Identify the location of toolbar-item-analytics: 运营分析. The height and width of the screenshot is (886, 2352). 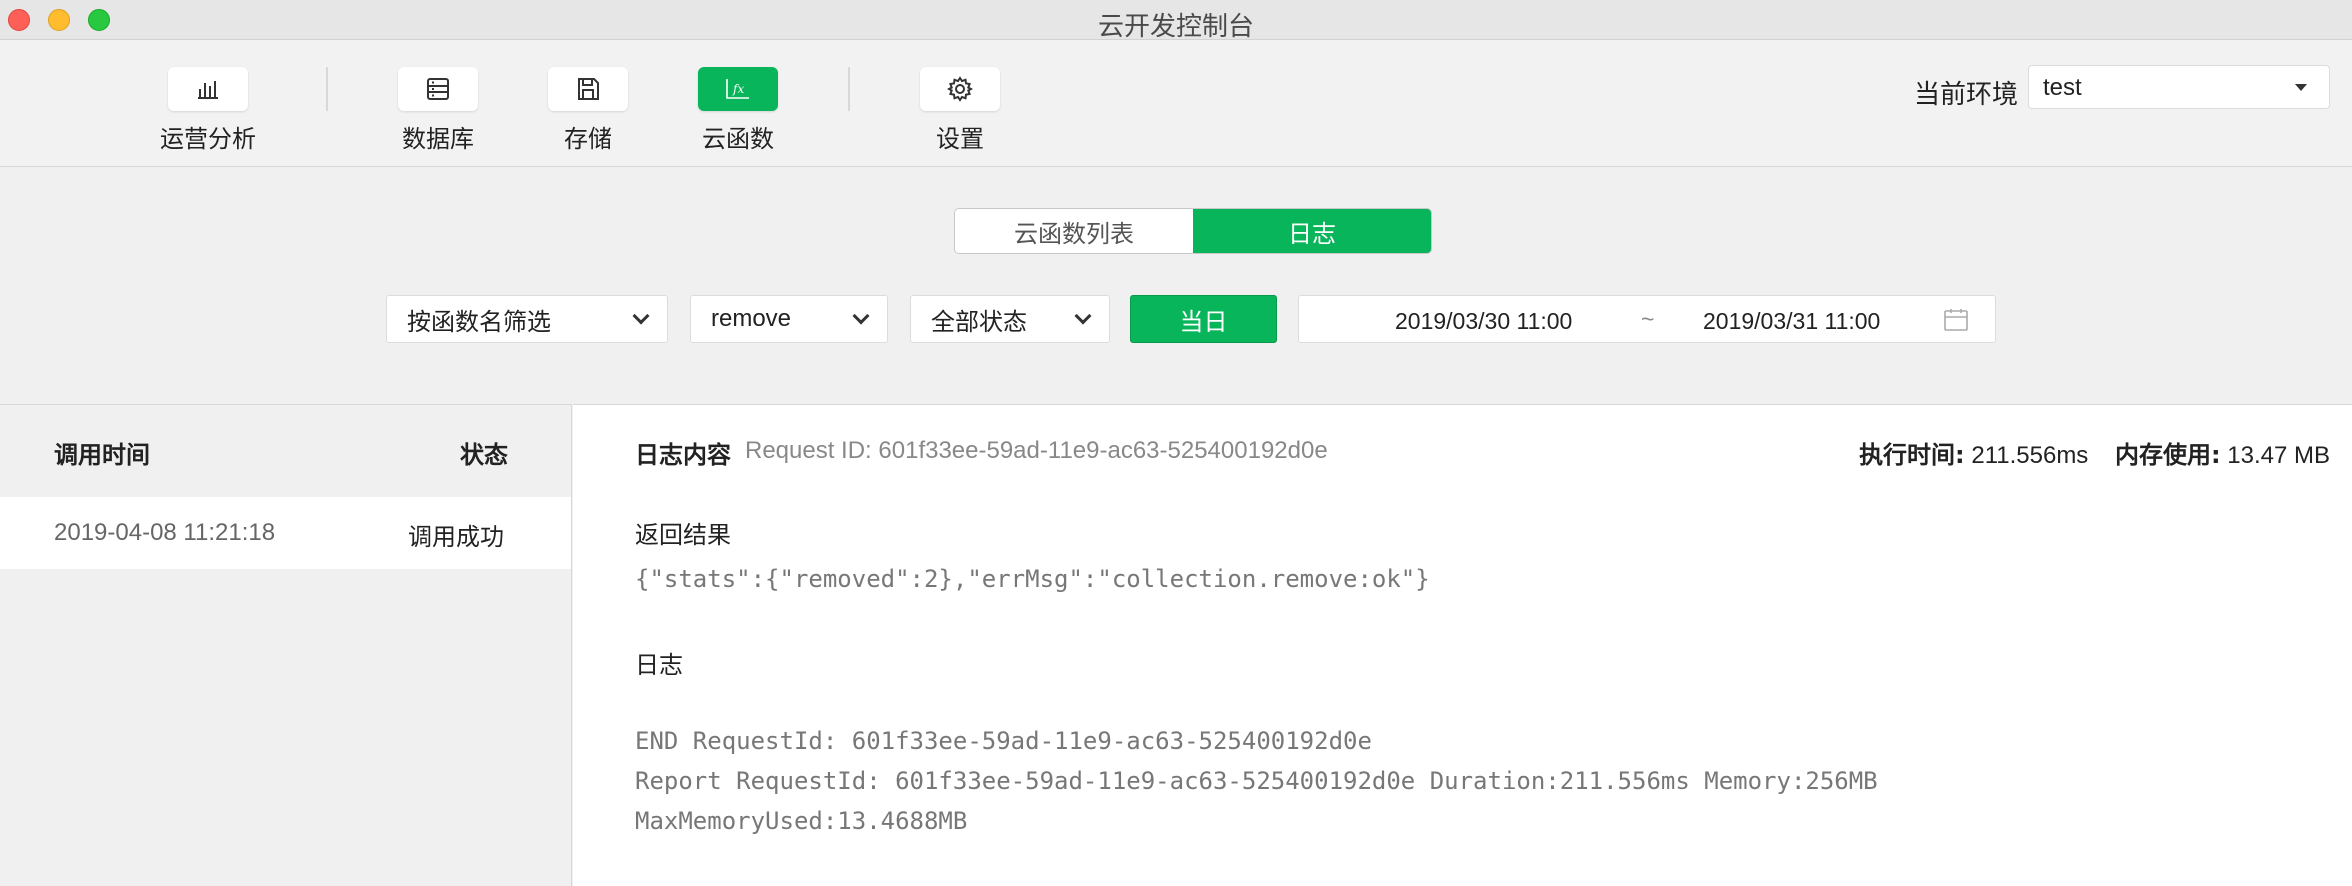
(208, 110).